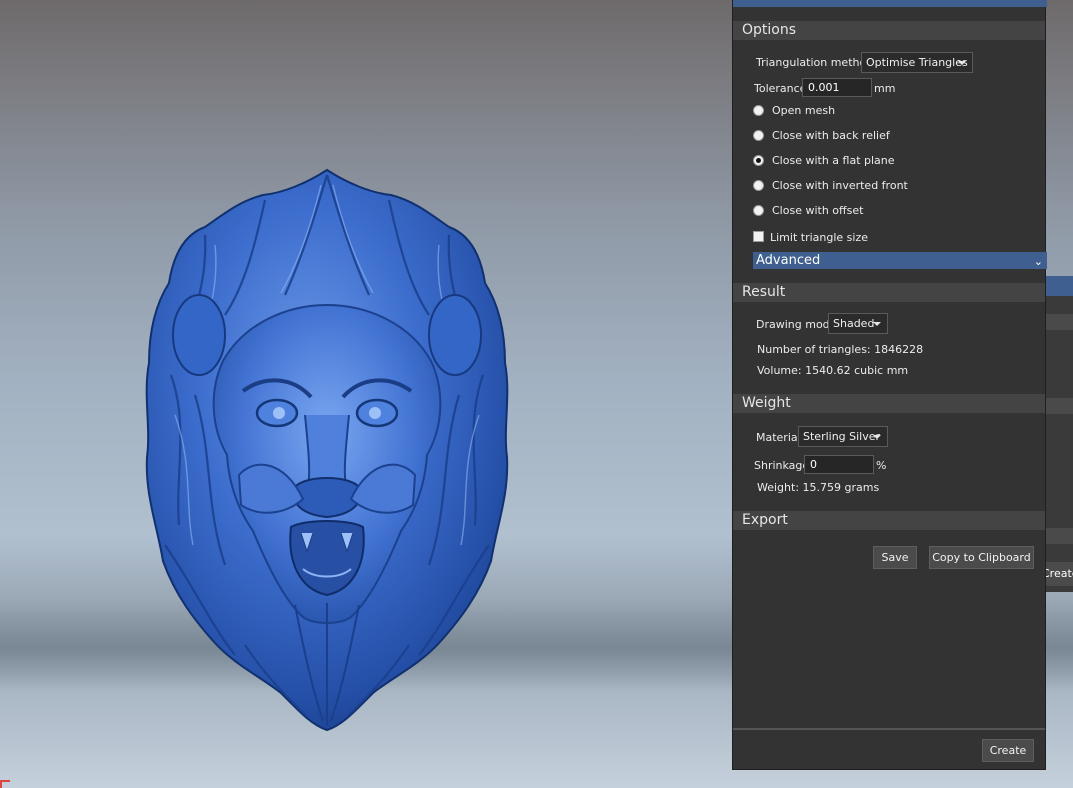  What do you see at coordinates (833, 160) in the screenshot?
I see `radio-label: Close with a flat plane` at bounding box center [833, 160].